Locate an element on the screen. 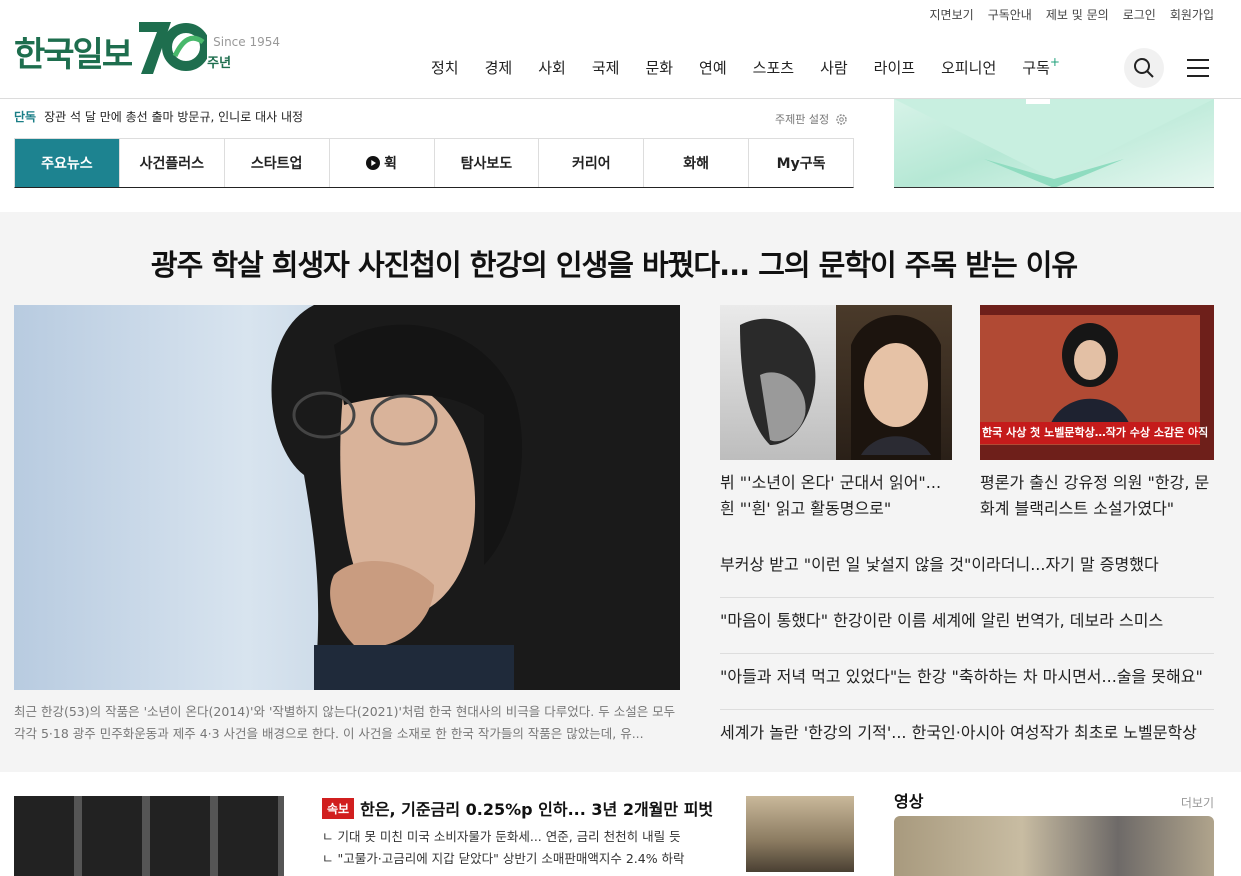  breaking-news-title: 속보 한은, 기준금리 0.25%p 인하... 3년 2개월만 피벗 is located at coordinates (522, 808).